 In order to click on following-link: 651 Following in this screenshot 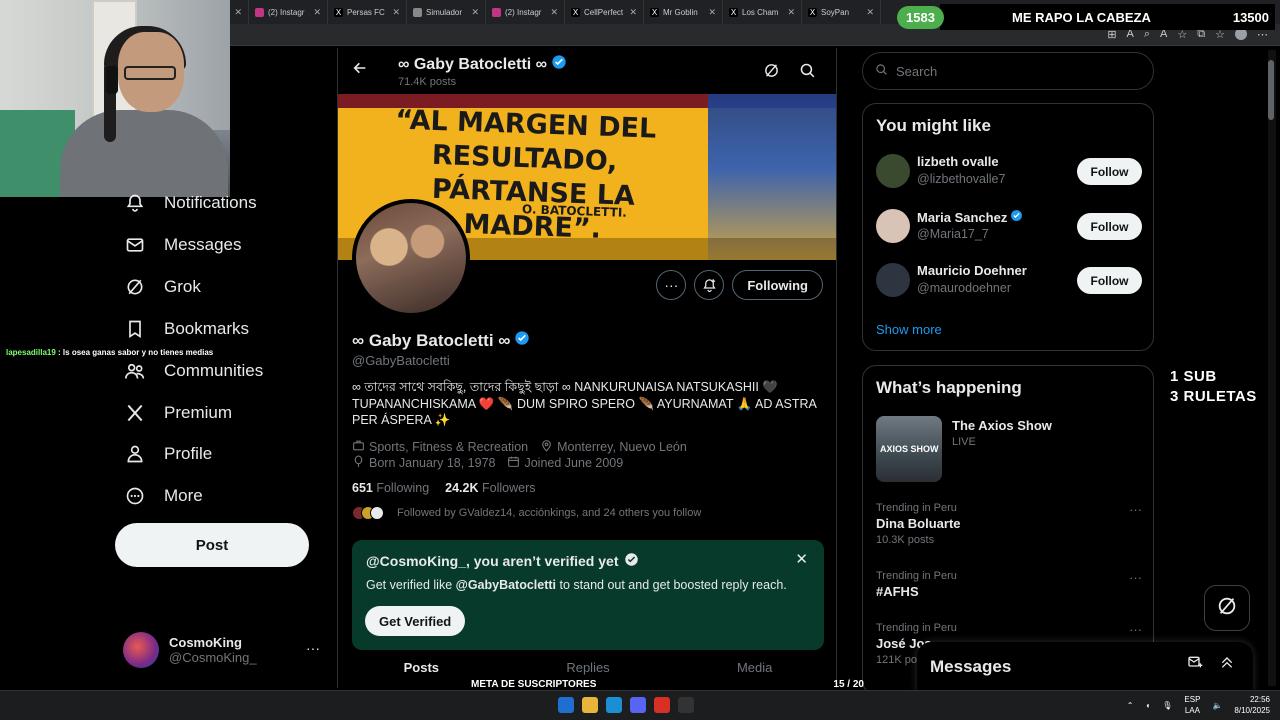, I will do `click(390, 488)`.